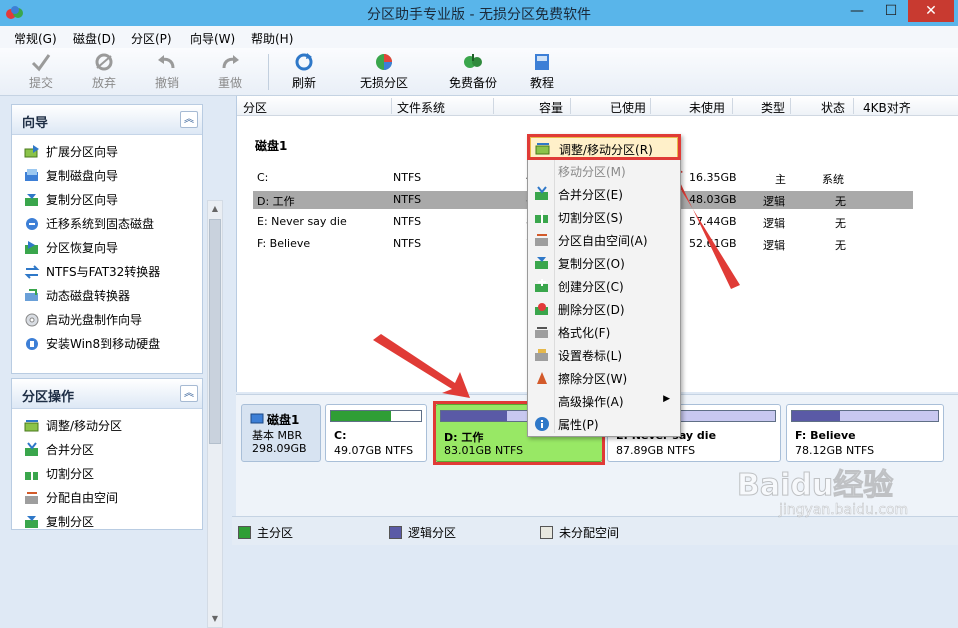 This screenshot has height=628, width=958. I want to click on menu-item-label: 设置卷标(L), so click(604, 355).